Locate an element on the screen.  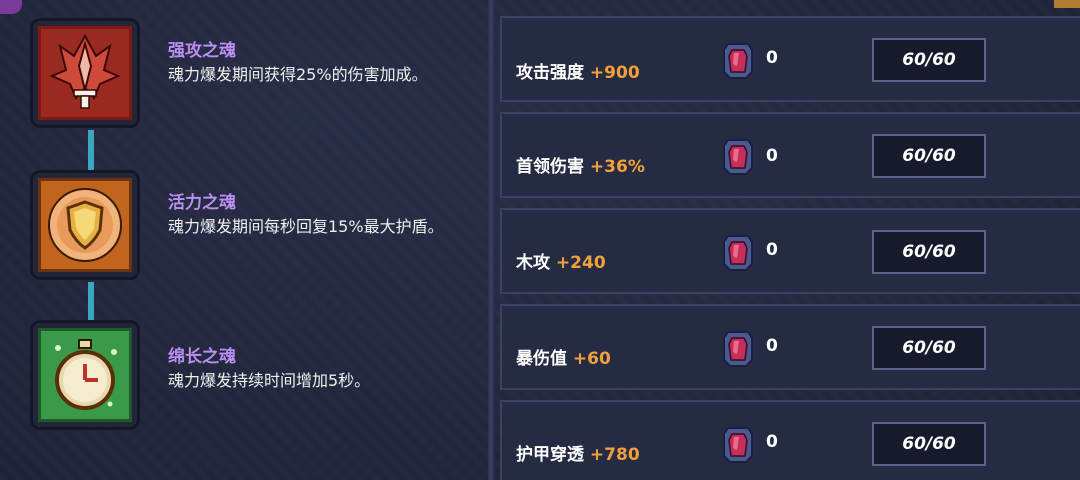
stat-row: 木攻 +240 0 60/60 is located at coordinates (790, 251).